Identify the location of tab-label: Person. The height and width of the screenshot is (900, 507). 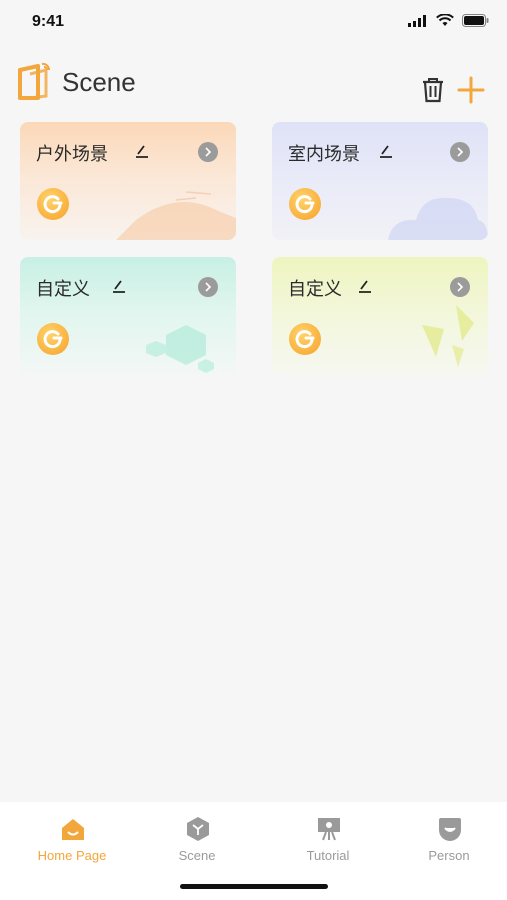
(449, 855).